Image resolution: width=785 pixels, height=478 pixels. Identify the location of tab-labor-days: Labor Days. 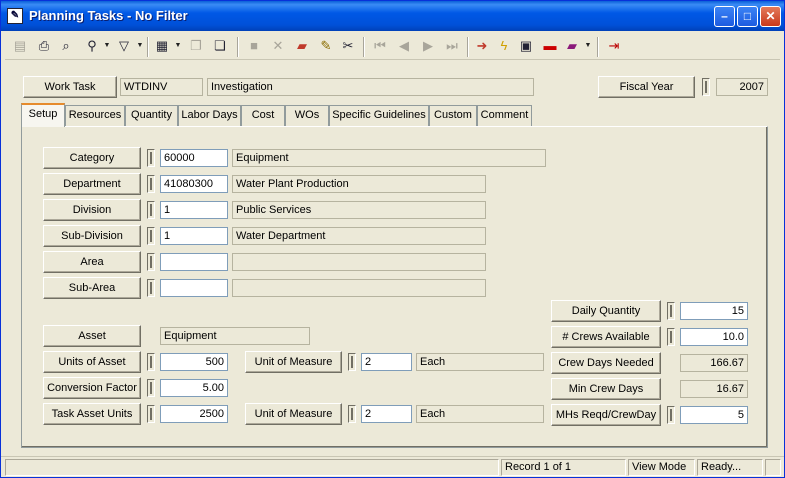
(209, 115).